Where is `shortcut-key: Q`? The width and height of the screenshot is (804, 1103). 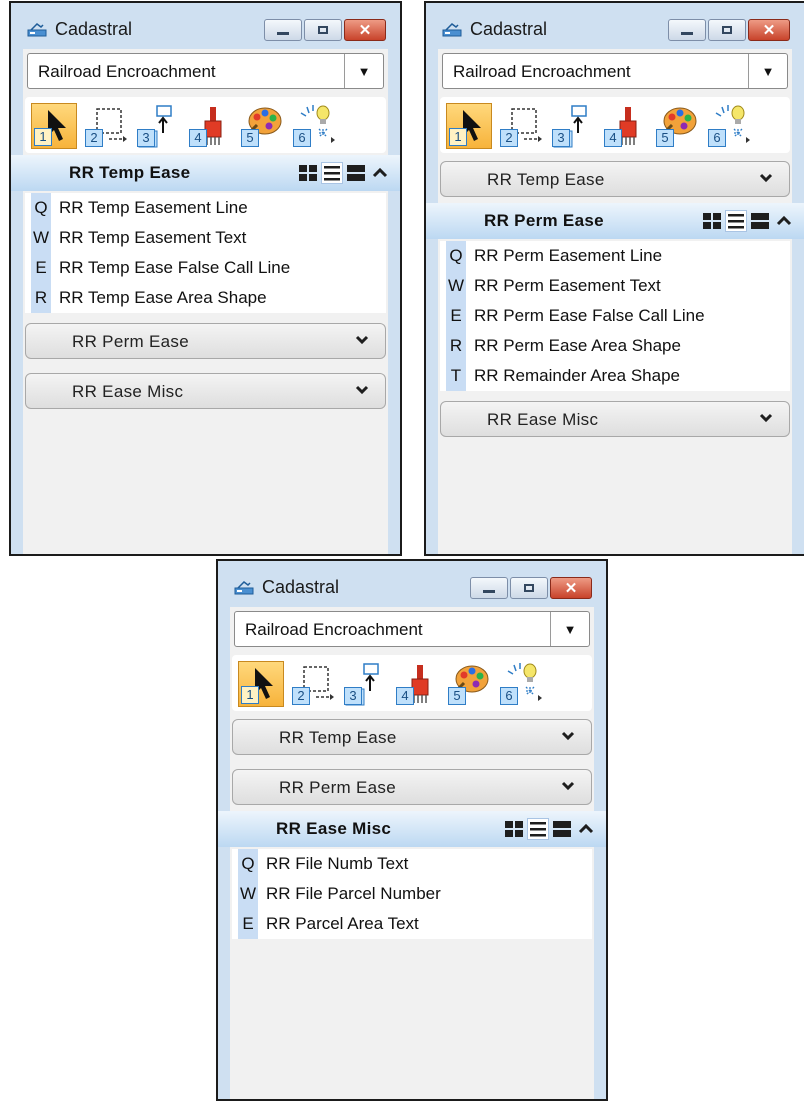 shortcut-key: Q is located at coordinates (248, 864).